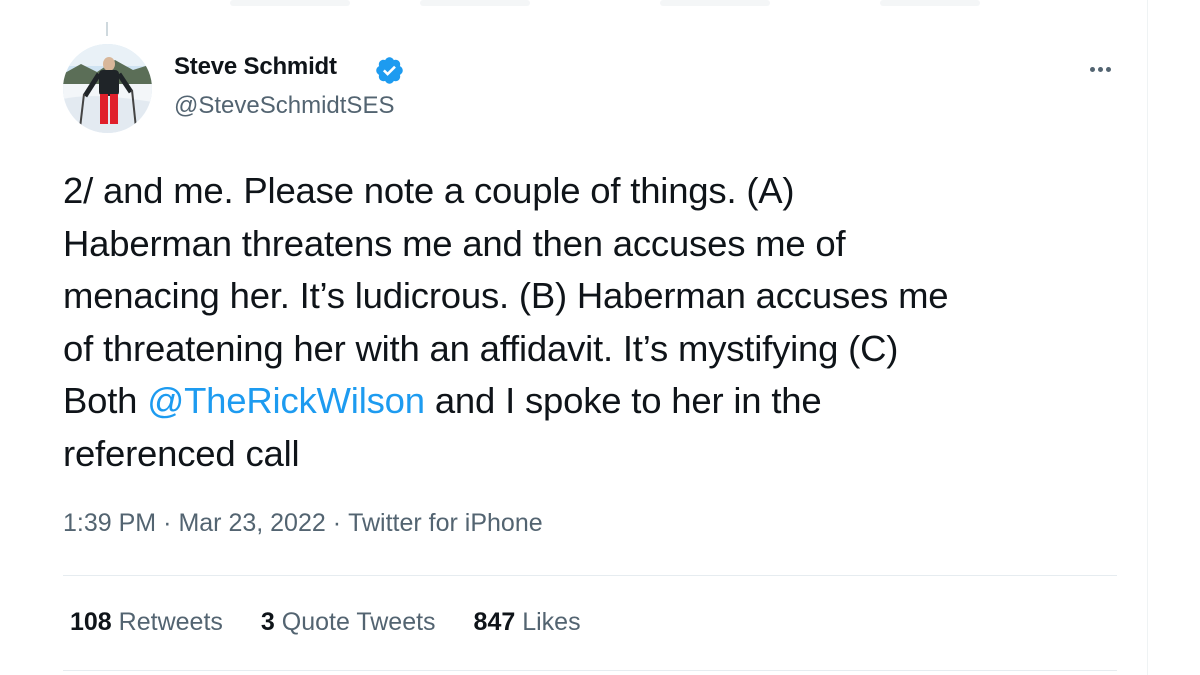 This screenshot has width=1200, height=675. I want to click on tweet-metadata: 1:39 PM · Mar 23, 2022 · Twitter for iPhone, so click(303, 523).